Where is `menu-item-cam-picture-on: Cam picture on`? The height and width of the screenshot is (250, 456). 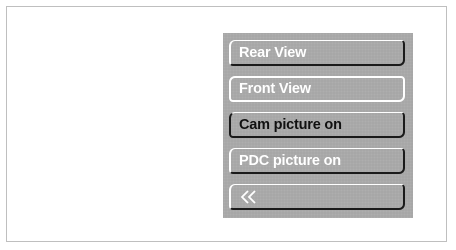
menu-item-cam-picture-on: Cam picture on is located at coordinates (317, 125).